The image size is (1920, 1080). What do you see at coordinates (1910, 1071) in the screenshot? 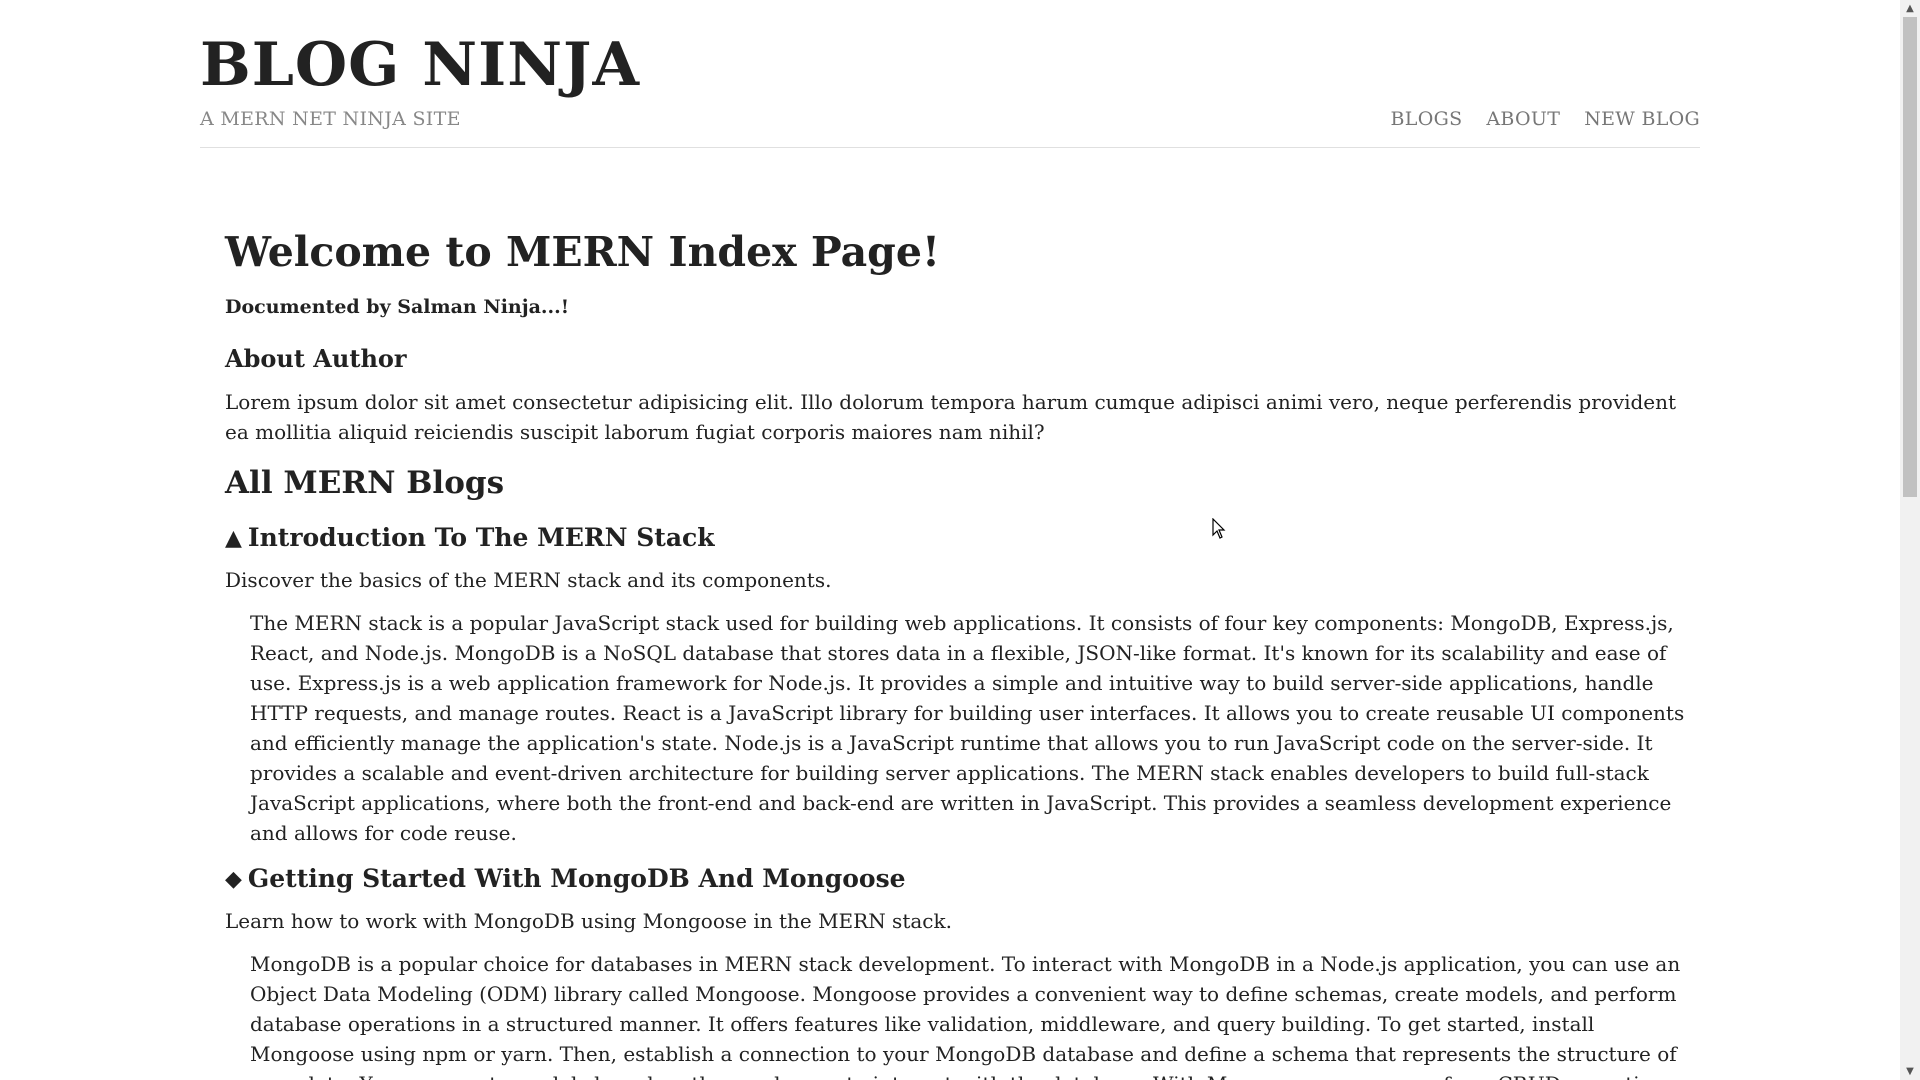
I see `chevron-down-icon: ▼` at bounding box center [1910, 1071].